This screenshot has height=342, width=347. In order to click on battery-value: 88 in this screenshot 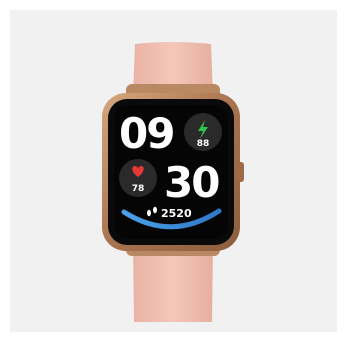, I will do `click(203, 144)`.